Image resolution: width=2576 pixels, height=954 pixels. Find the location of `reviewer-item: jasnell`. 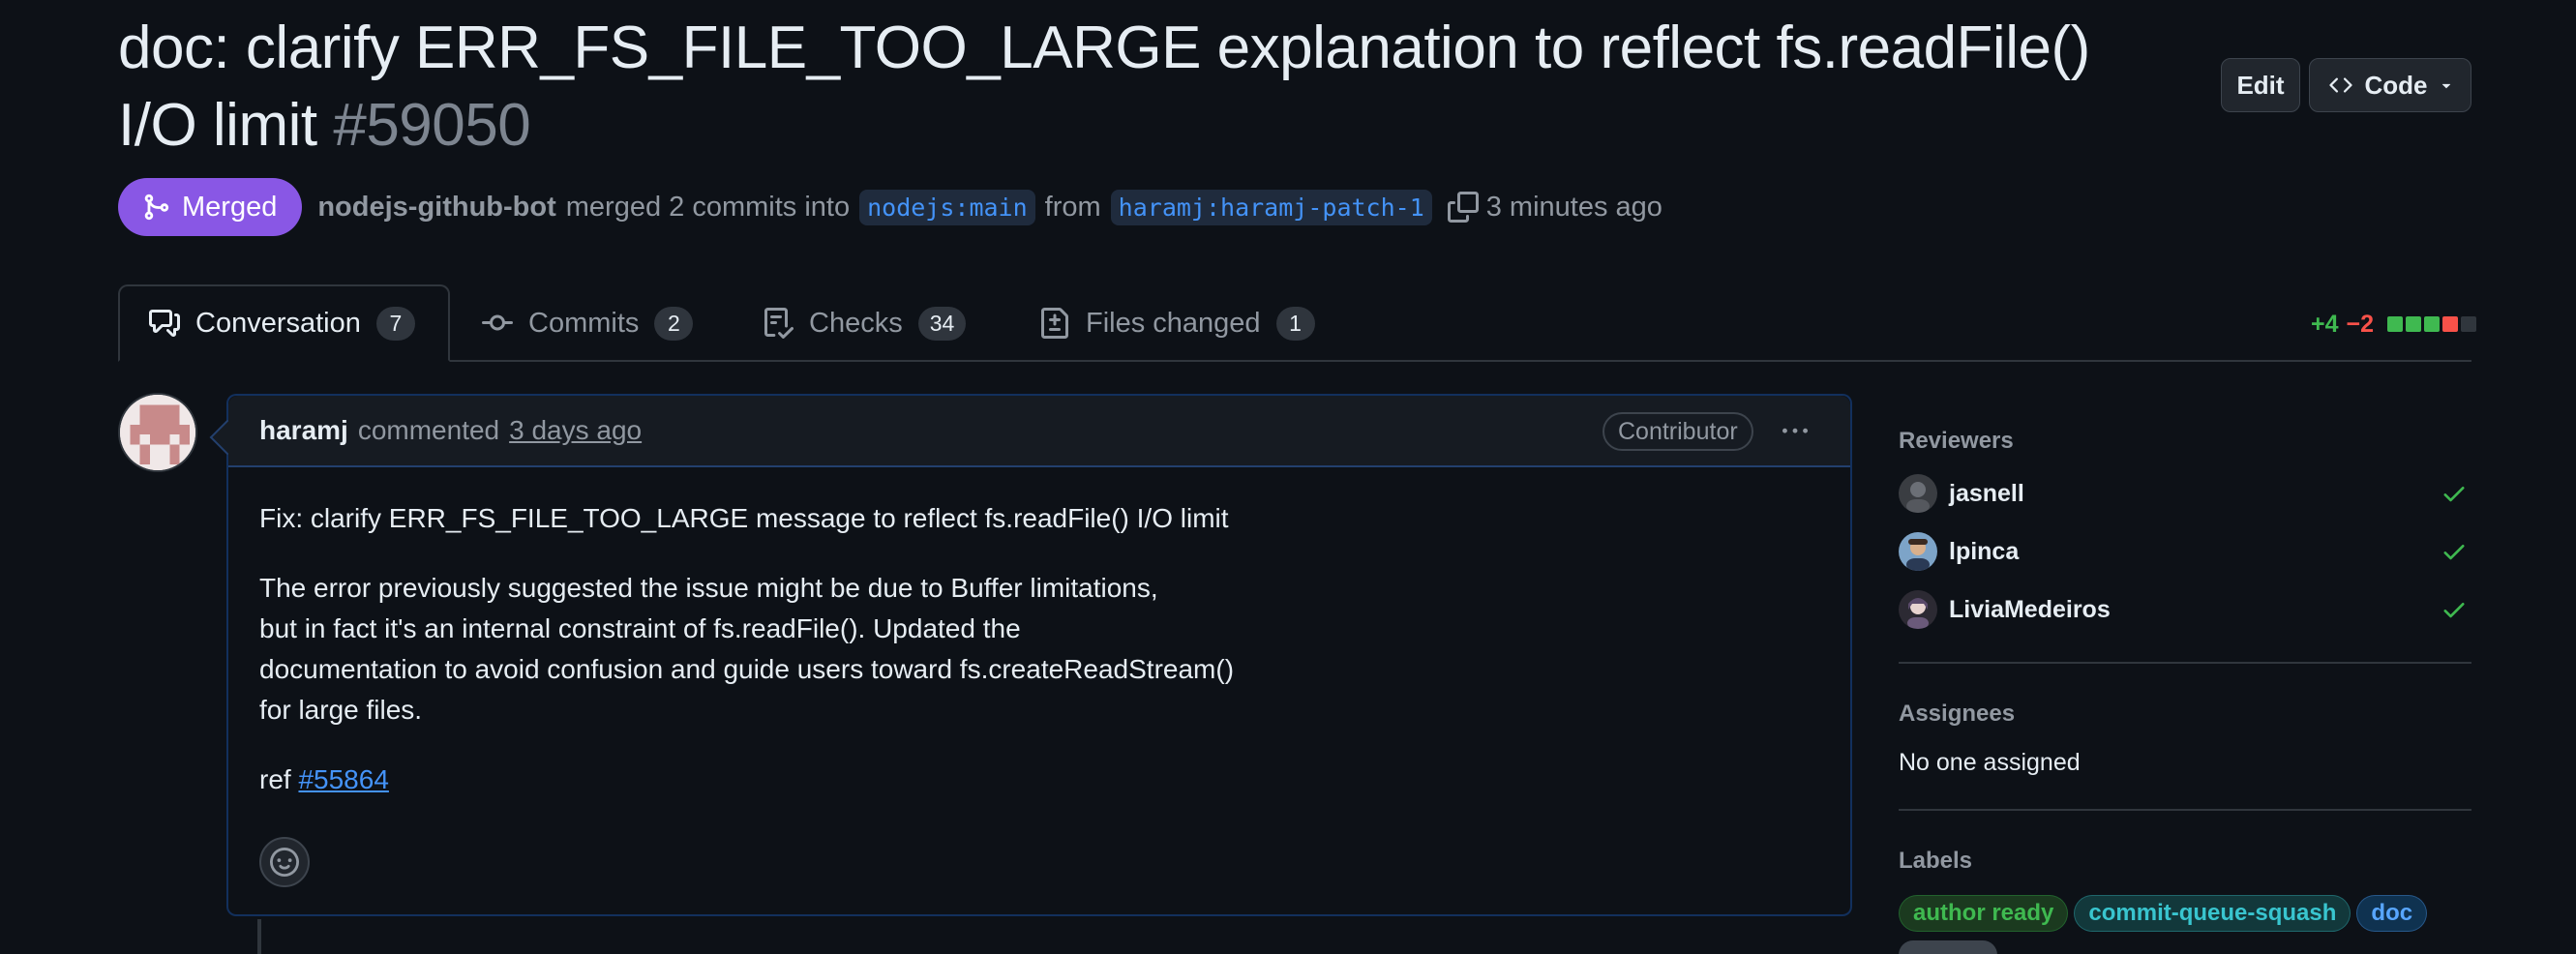

reviewer-item: jasnell is located at coordinates (2185, 493).